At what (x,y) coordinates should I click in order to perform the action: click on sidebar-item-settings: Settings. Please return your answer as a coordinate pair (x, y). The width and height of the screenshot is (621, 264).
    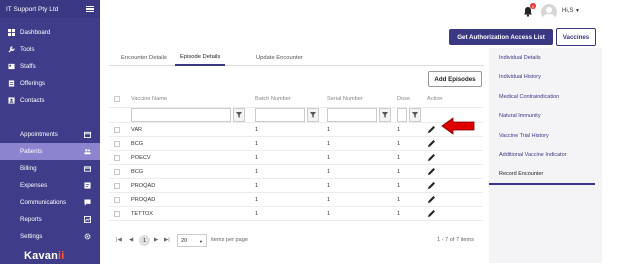
    Looking at the image, I should click on (50, 236).